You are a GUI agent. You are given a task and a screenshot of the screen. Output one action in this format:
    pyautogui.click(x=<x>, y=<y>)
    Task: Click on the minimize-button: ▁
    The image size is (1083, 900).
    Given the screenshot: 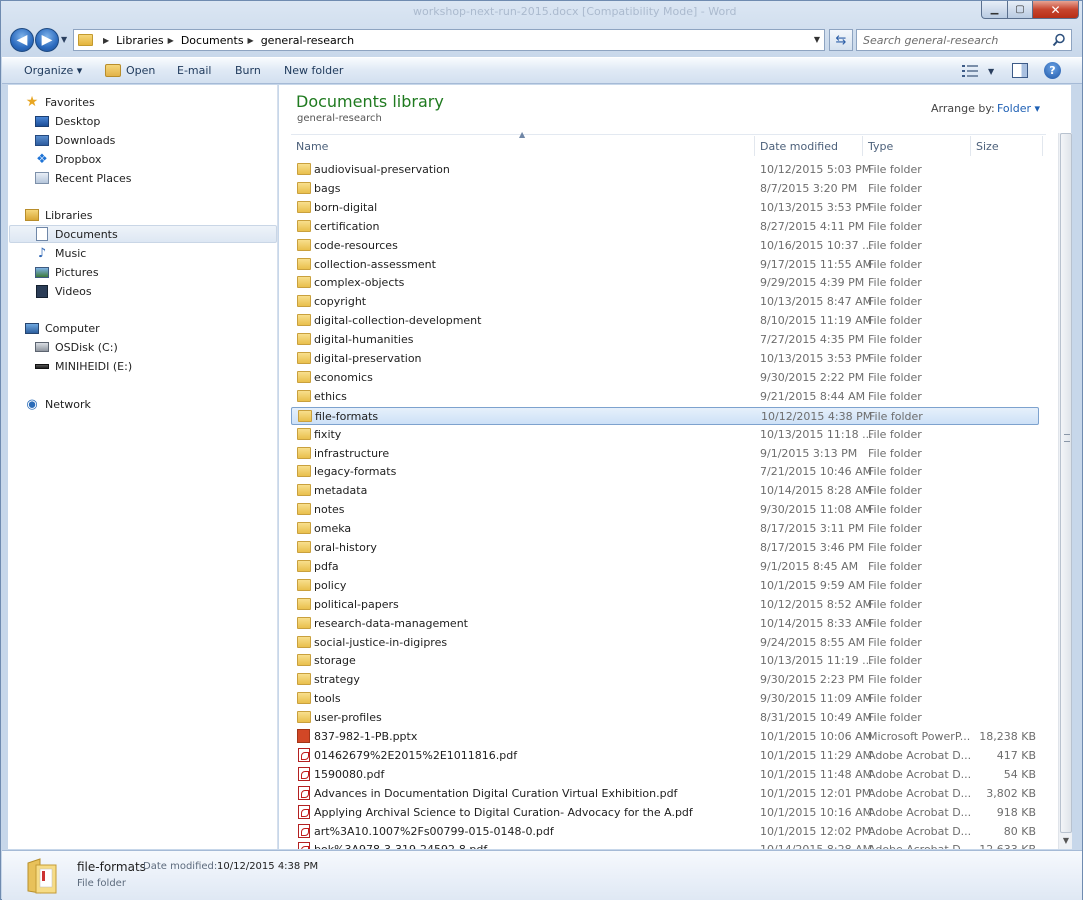 What is the action you would take?
    pyautogui.click(x=994, y=10)
    